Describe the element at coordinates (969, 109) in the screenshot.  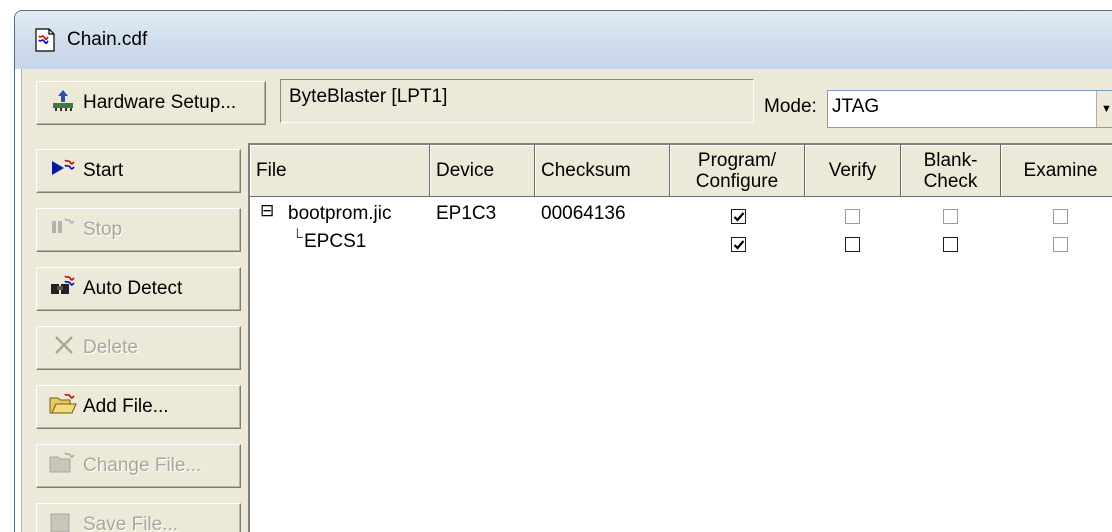
I see `mode-select: JTAG ▼` at that location.